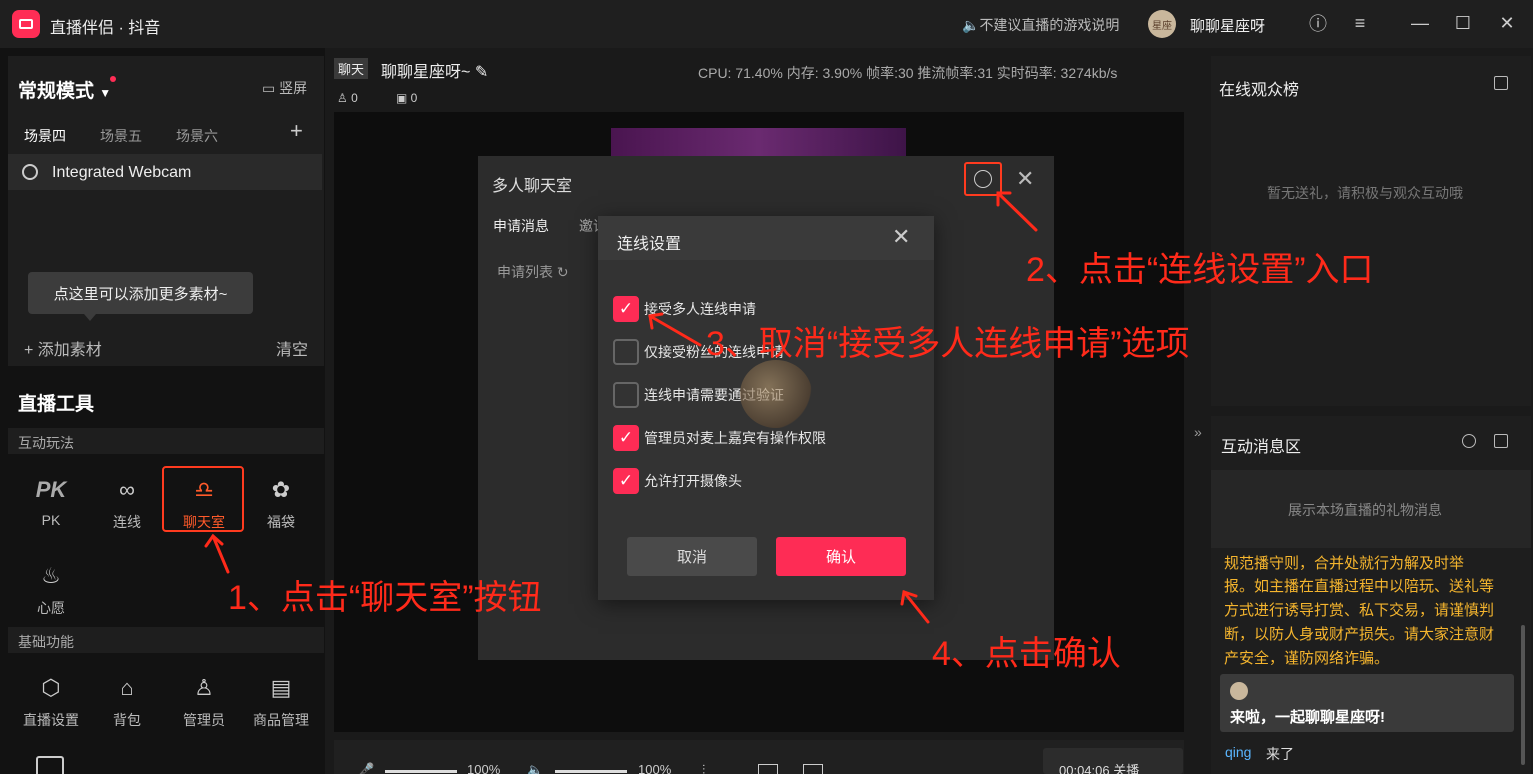 The width and height of the screenshot is (1533, 774). Describe the element at coordinates (1026, 654) in the screenshot. I see `annotation-step4: 4、点击确认` at that location.